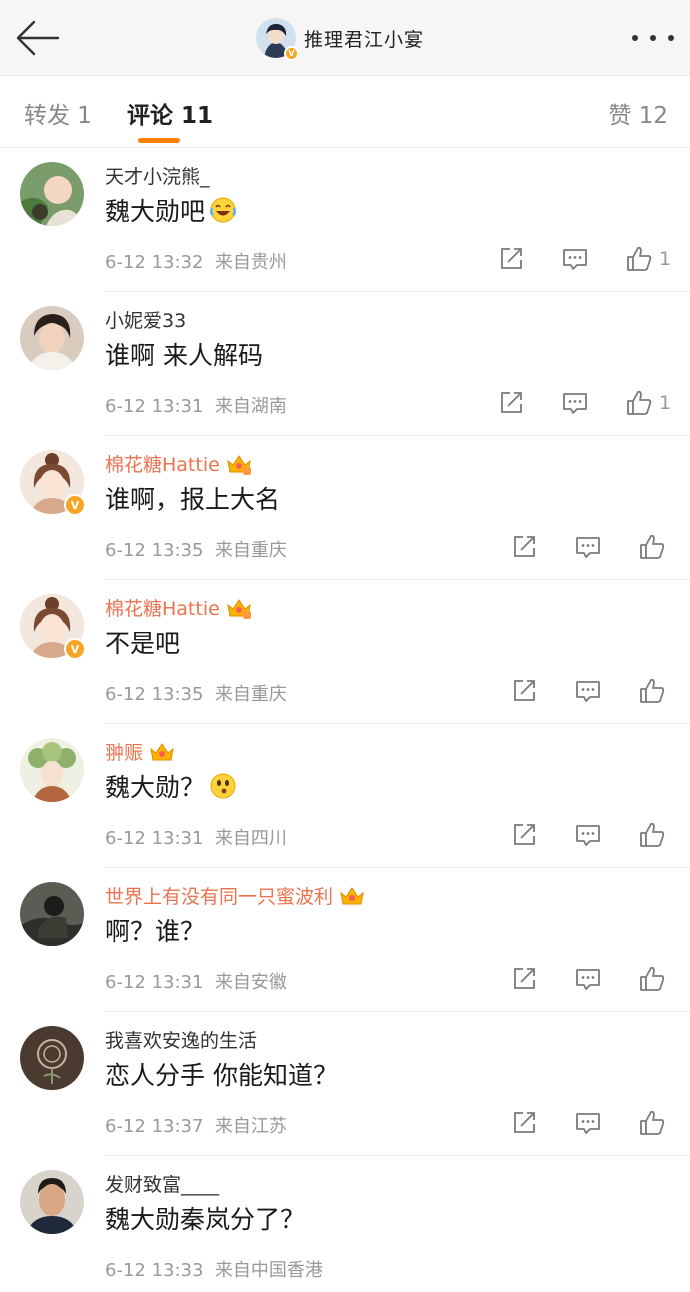 This screenshot has height=1292, width=690. What do you see at coordinates (181, 1039) in the screenshot?
I see `username: 我喜欢安逸的生活` at bounding box center [181, 1039].